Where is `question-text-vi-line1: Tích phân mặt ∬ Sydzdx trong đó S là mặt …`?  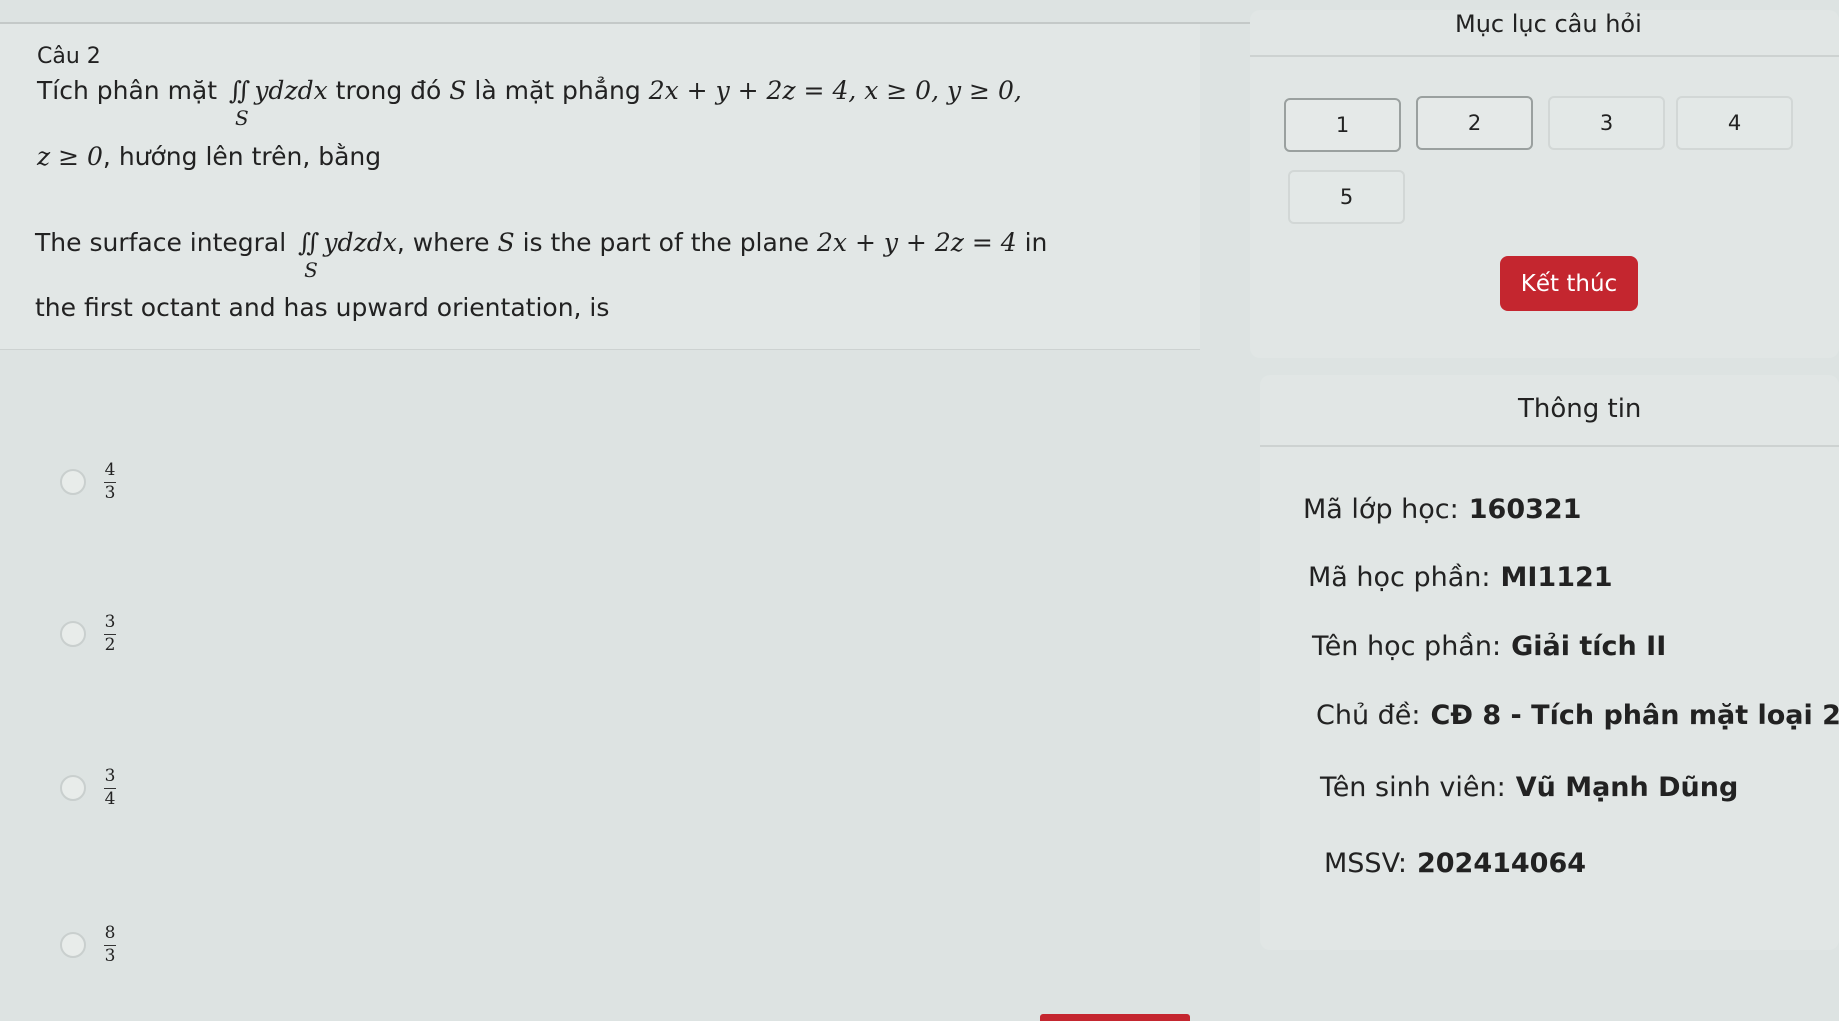
question-text-vi-line1: Tích phân mặt ∬ Sydzdx trong đó S là mặt … is located at coordinates (529, 103).